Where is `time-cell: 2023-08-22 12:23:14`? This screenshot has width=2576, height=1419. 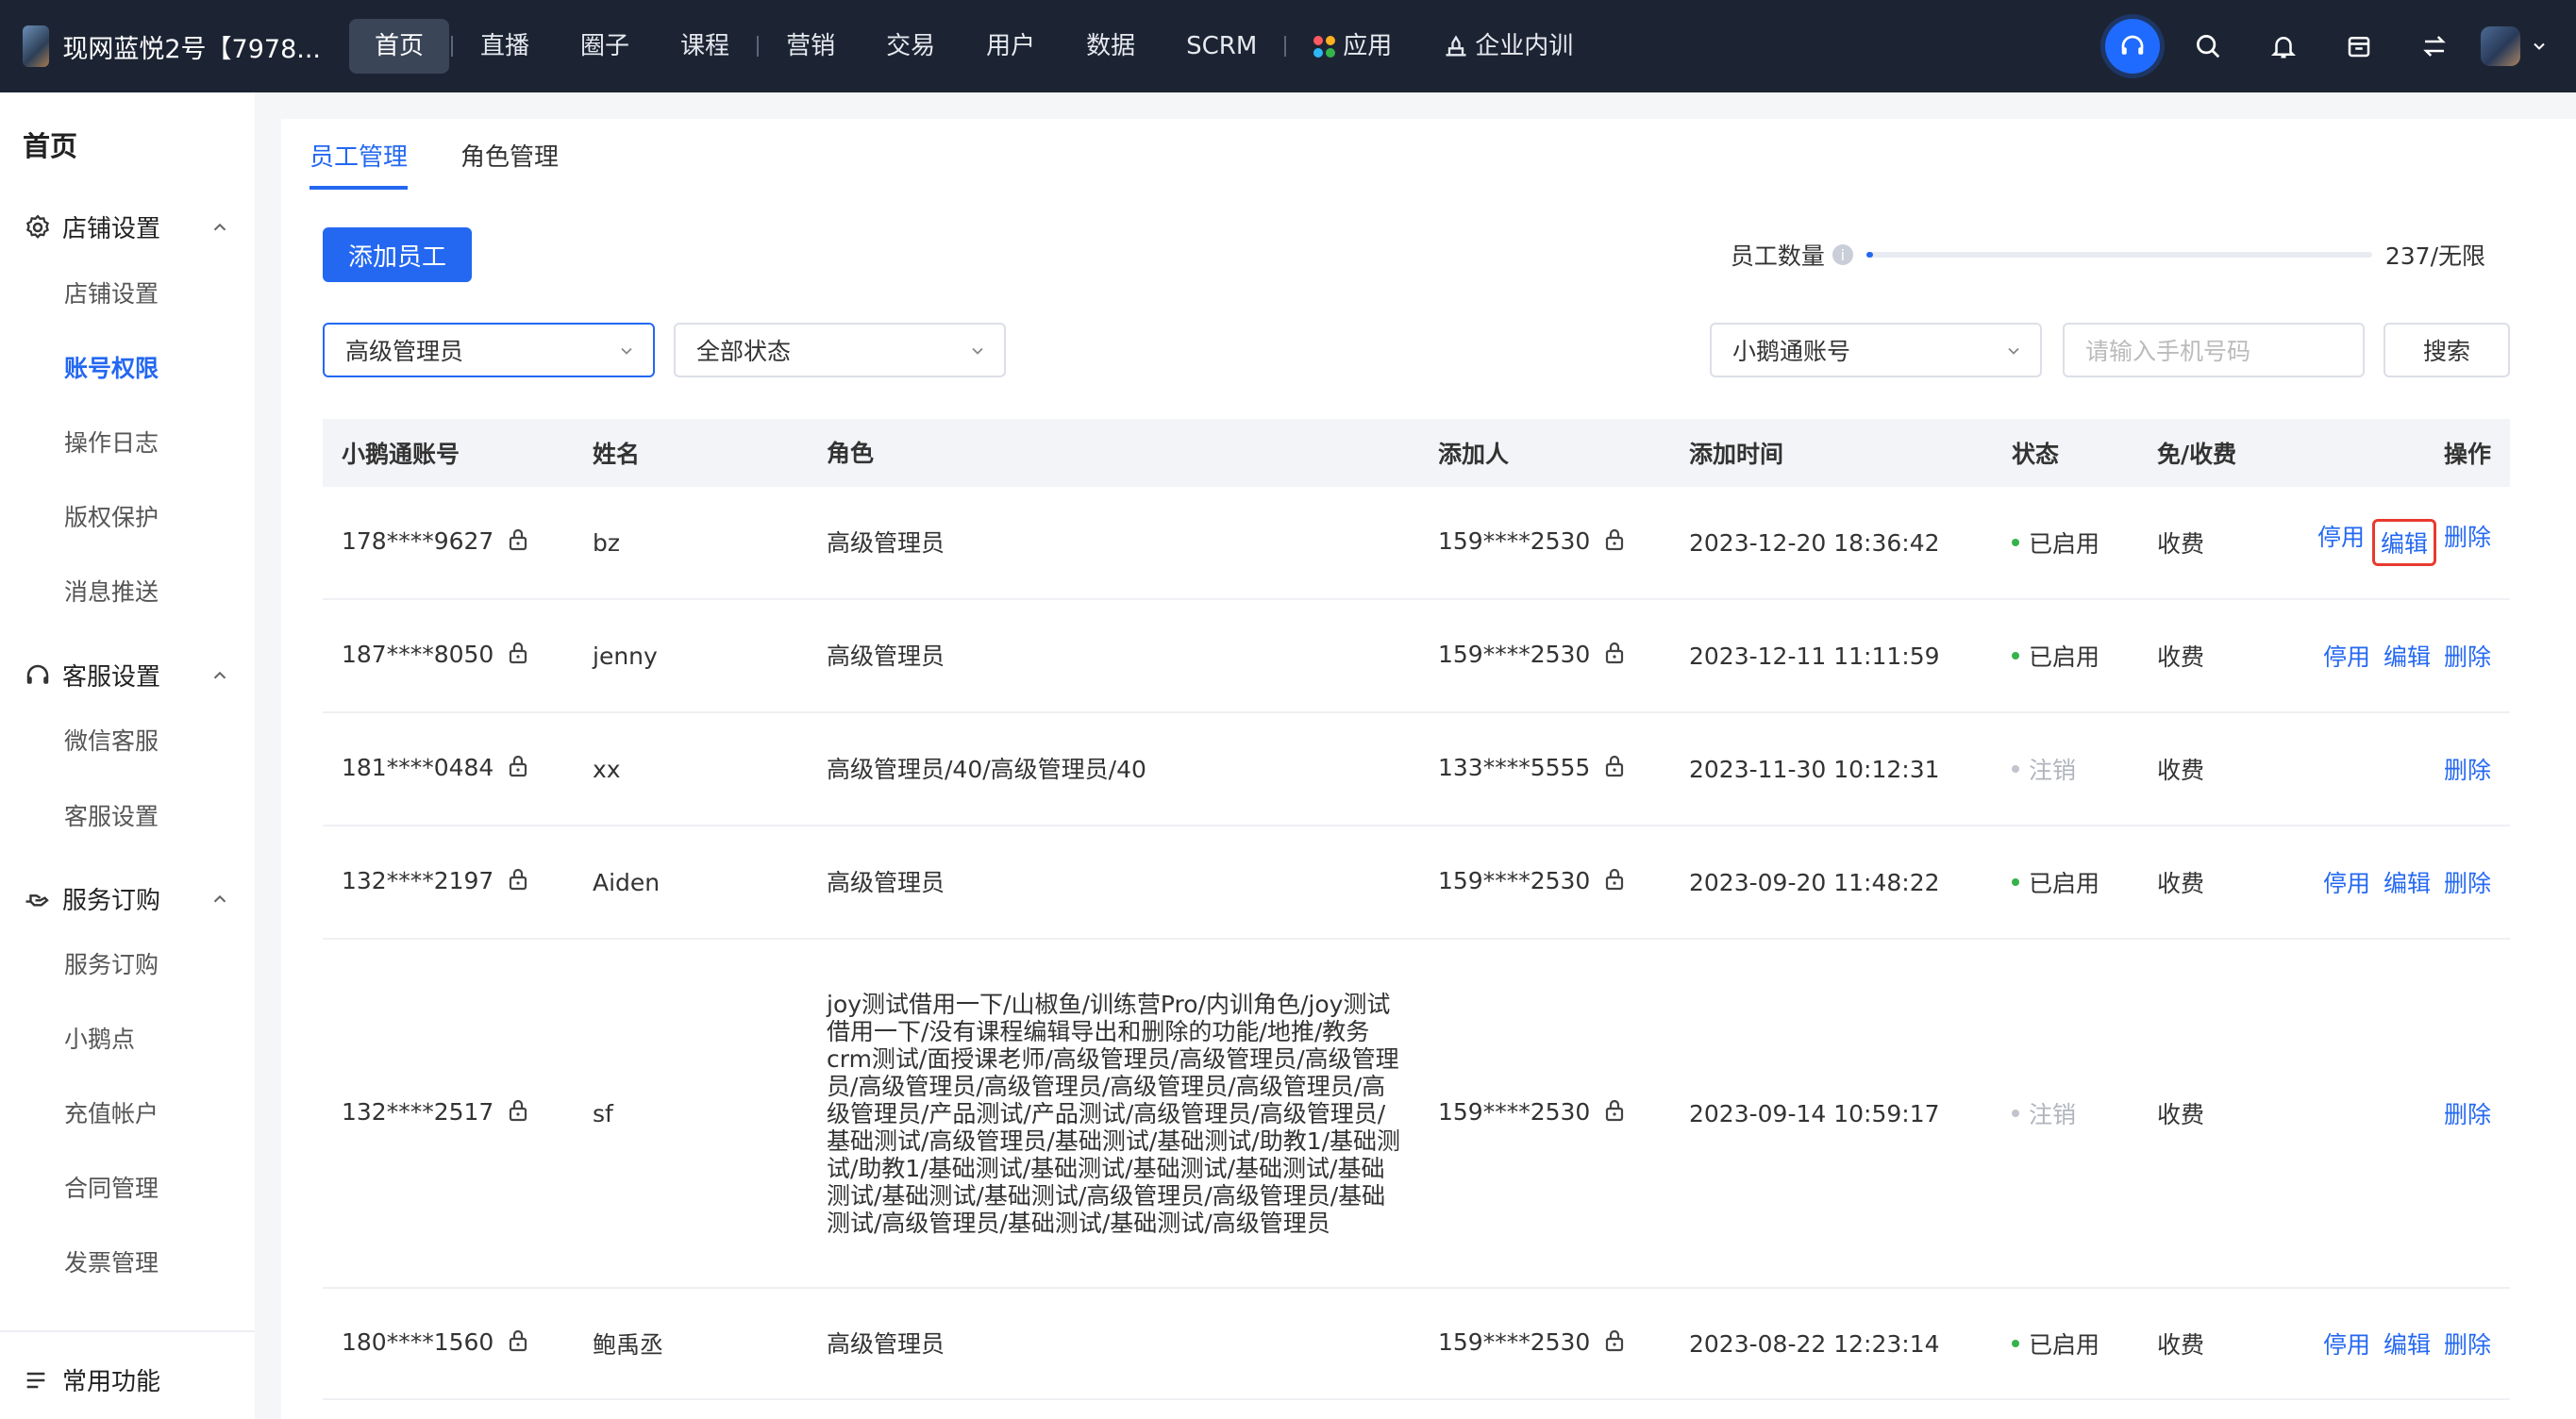 time-cell: 2023-08-22 12:23:14 is located at coordinates (1814, 1343).